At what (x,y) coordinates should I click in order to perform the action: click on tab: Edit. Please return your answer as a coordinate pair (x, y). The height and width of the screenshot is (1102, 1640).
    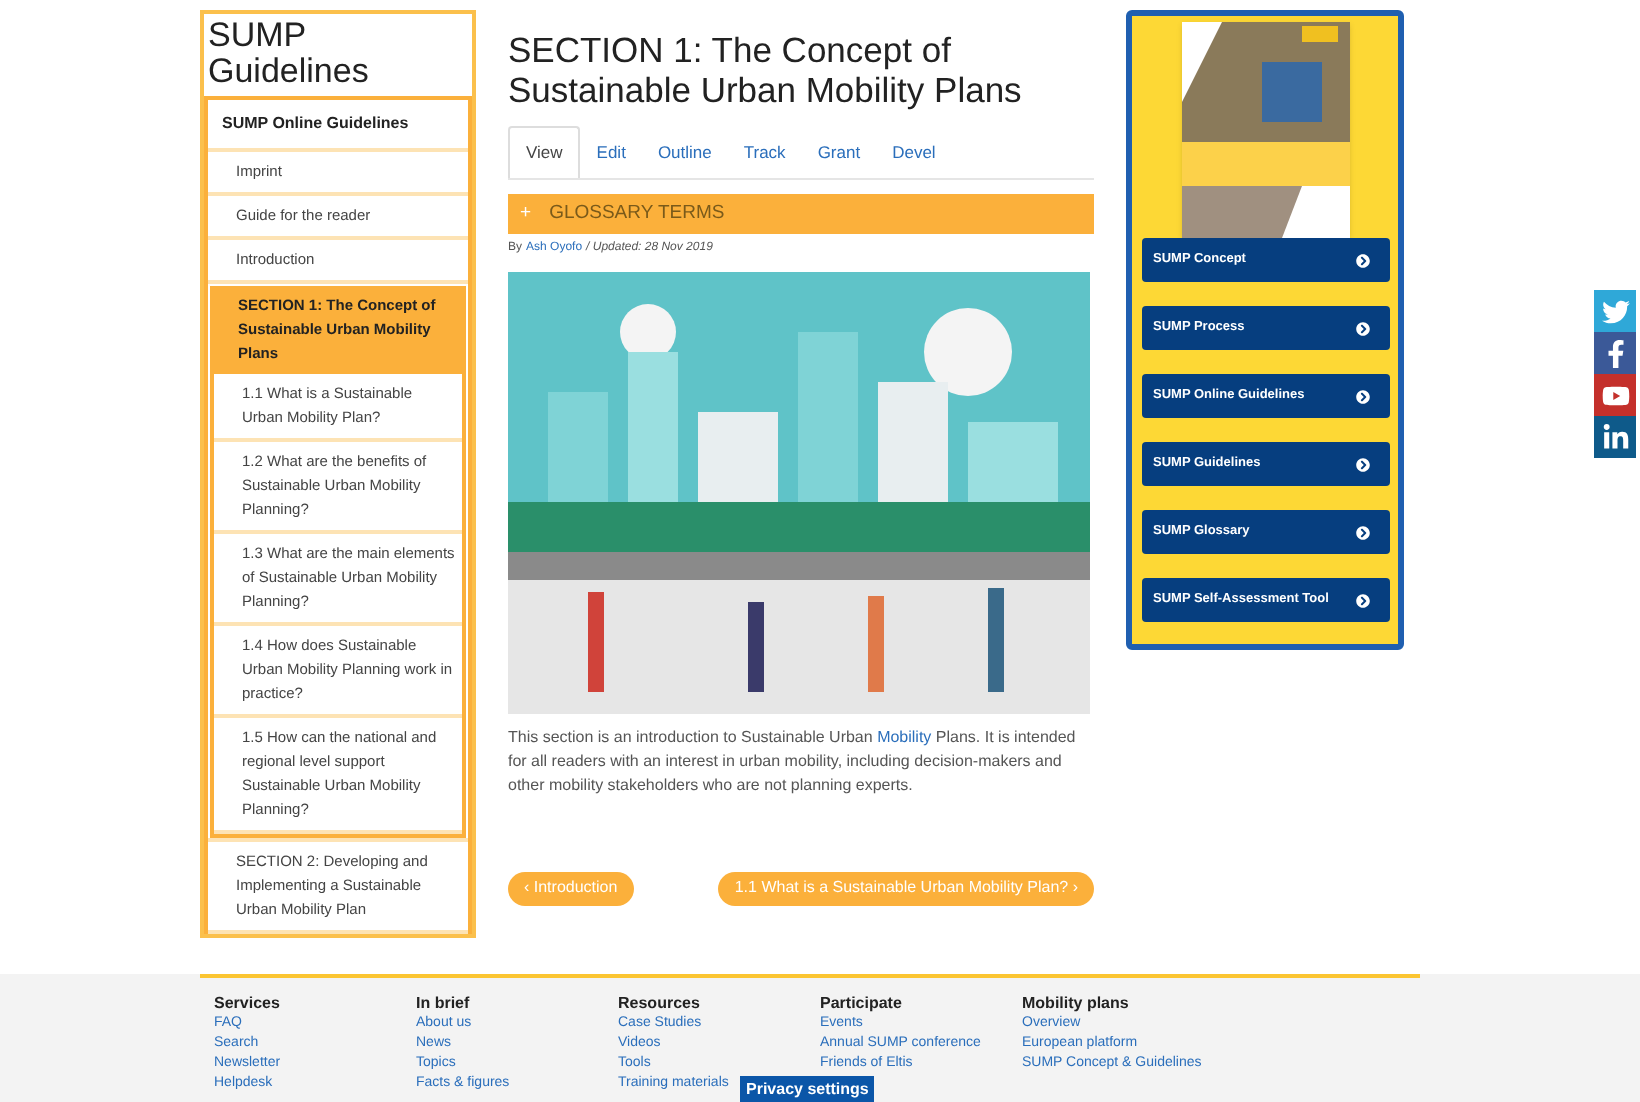
    Looking at the image, I should click on (611, 152).